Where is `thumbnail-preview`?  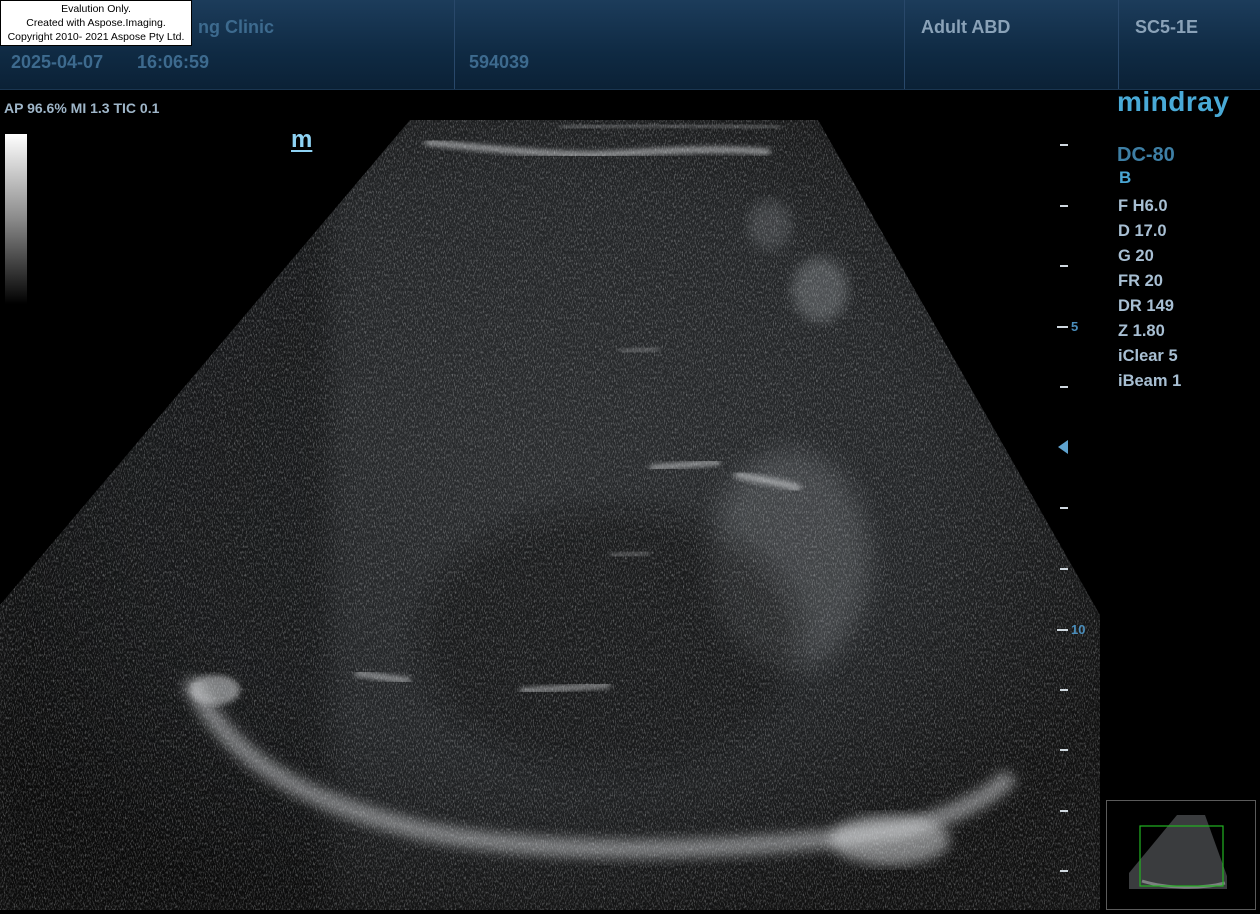
thumbnail-preview is located at coordinates (1181, 855).